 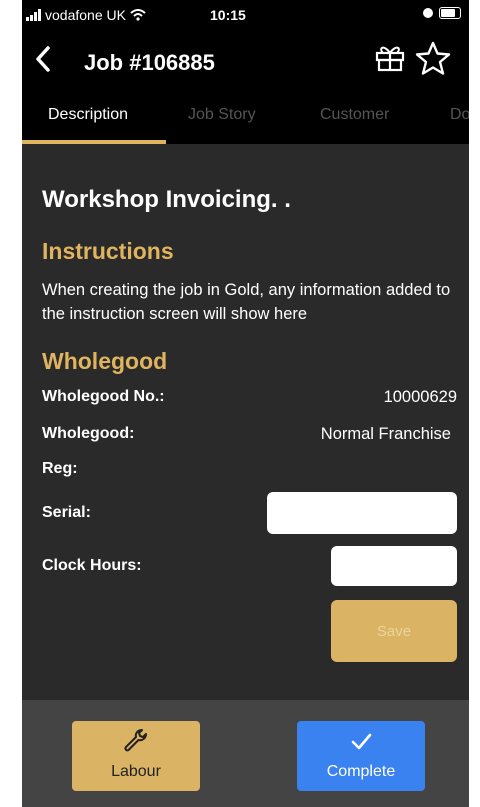 What do you see at coordinates (390, 57) in the screenshot?
I see `gift-icon` at bounding box center [390, 57].